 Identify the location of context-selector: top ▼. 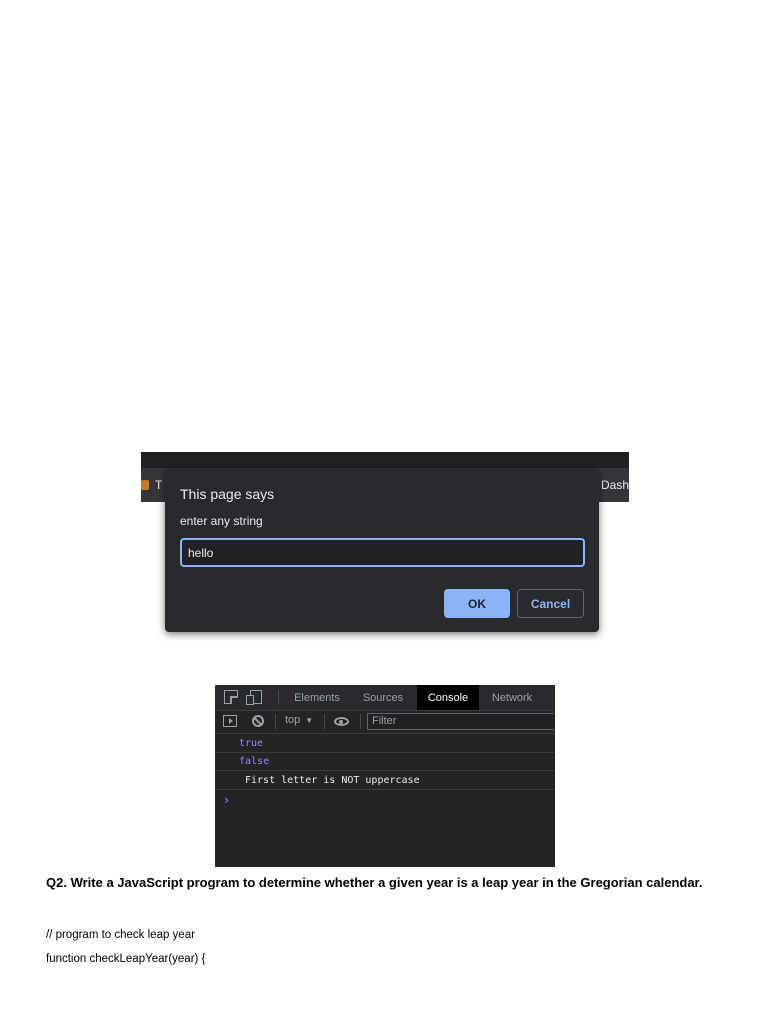
(299, 720).